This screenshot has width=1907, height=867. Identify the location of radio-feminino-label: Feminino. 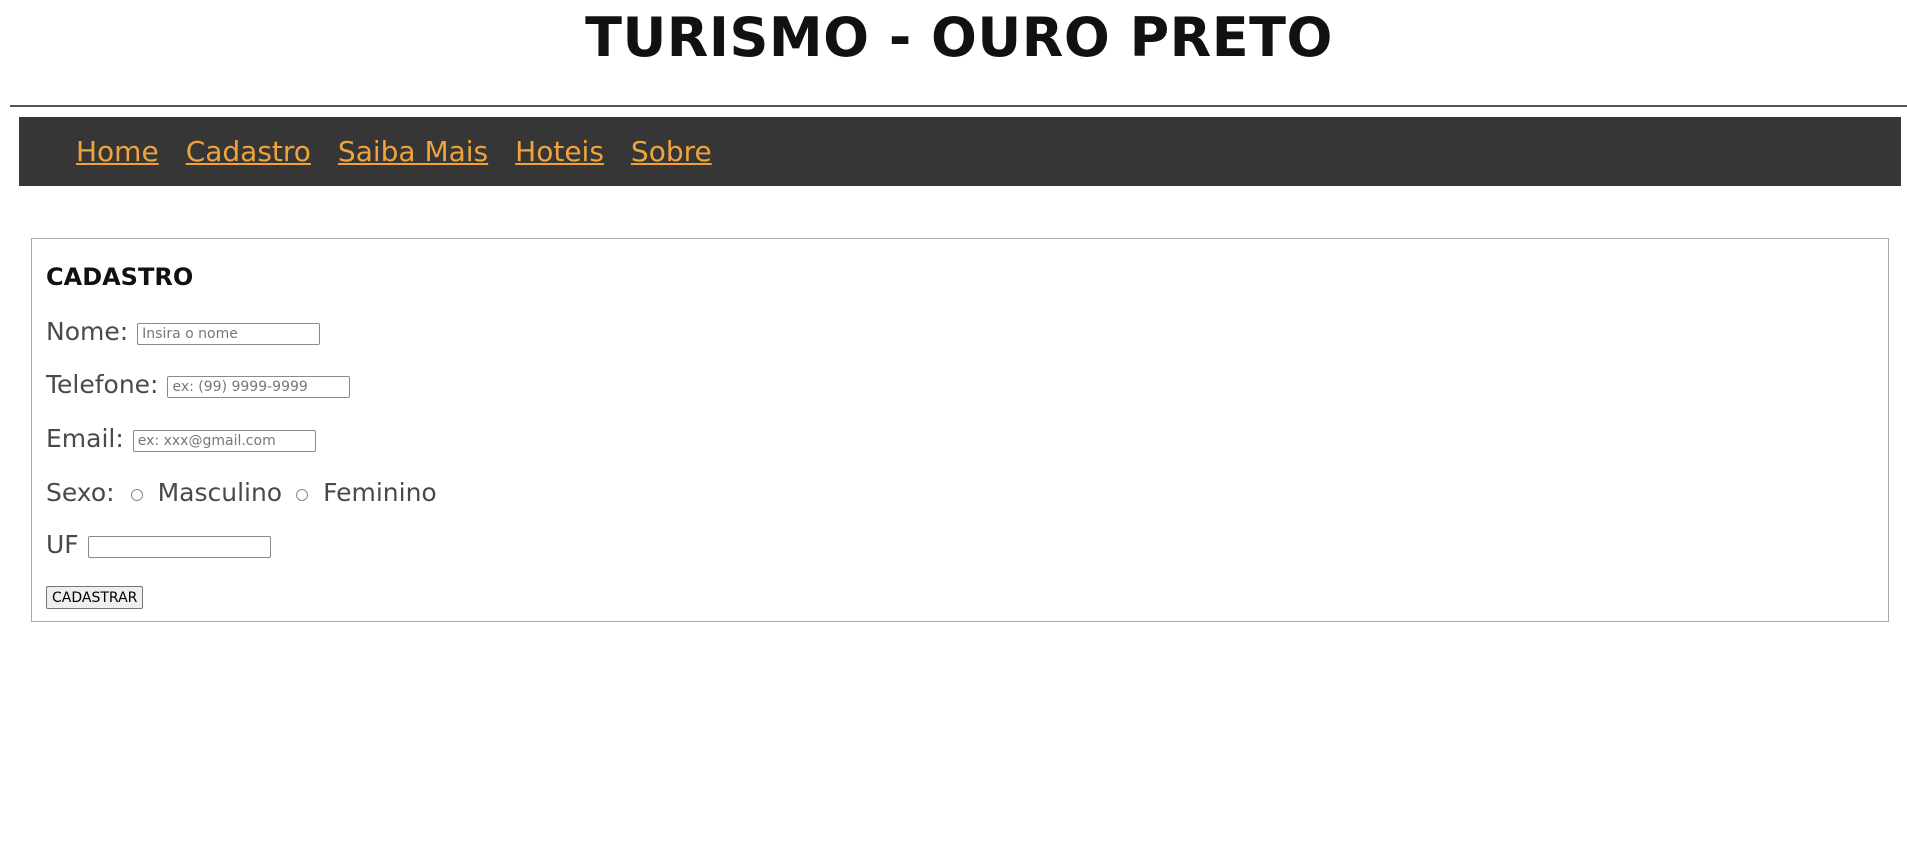
(380, 492).